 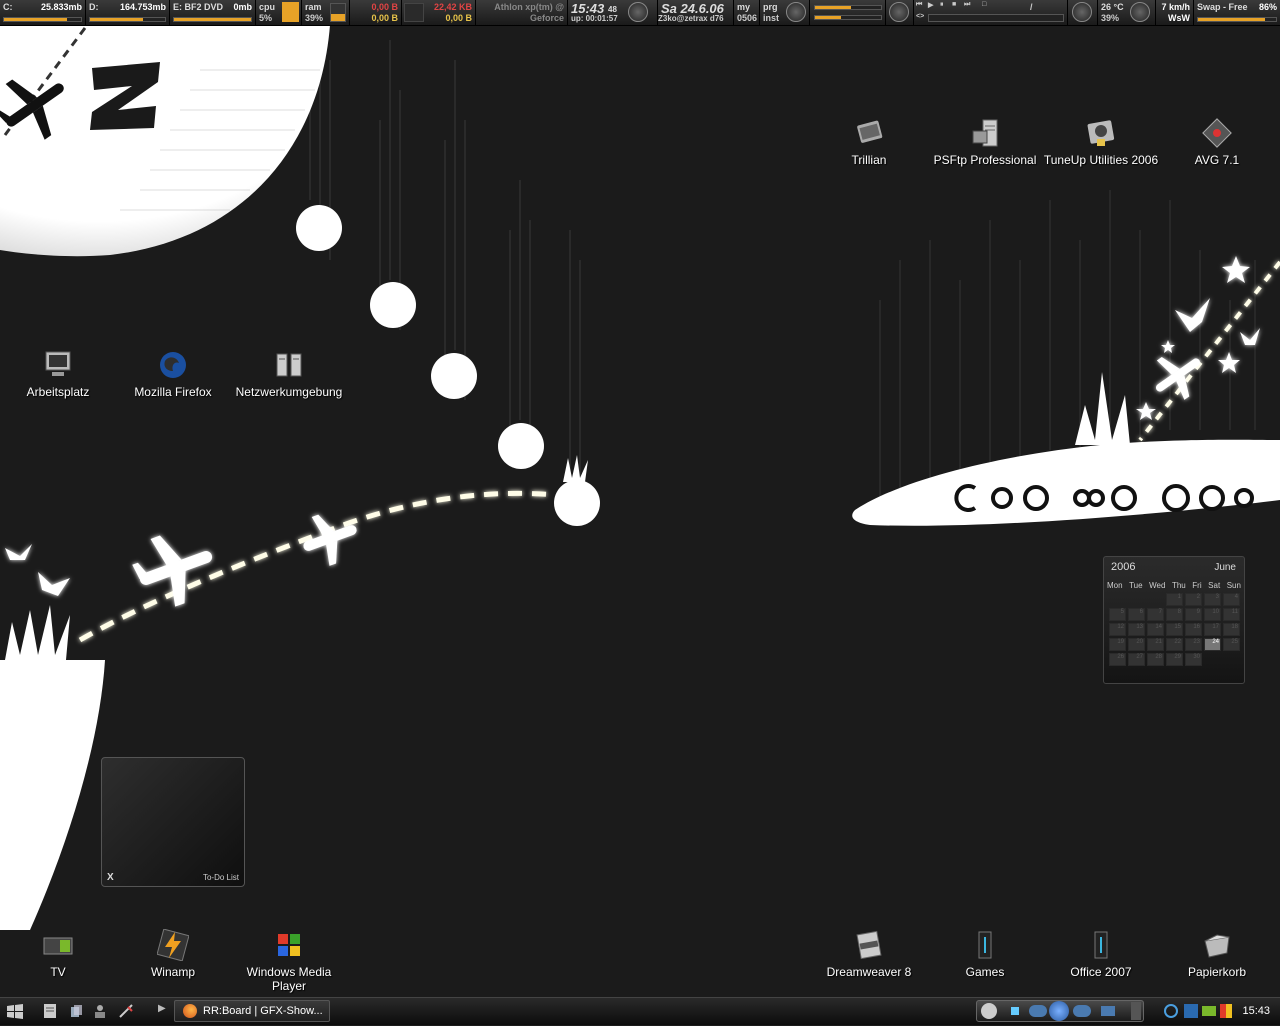 What do you see at coordinates (1117, 644) in the screenshot?
I see `calendar-day: 19` at bounding box center [1117, 644].